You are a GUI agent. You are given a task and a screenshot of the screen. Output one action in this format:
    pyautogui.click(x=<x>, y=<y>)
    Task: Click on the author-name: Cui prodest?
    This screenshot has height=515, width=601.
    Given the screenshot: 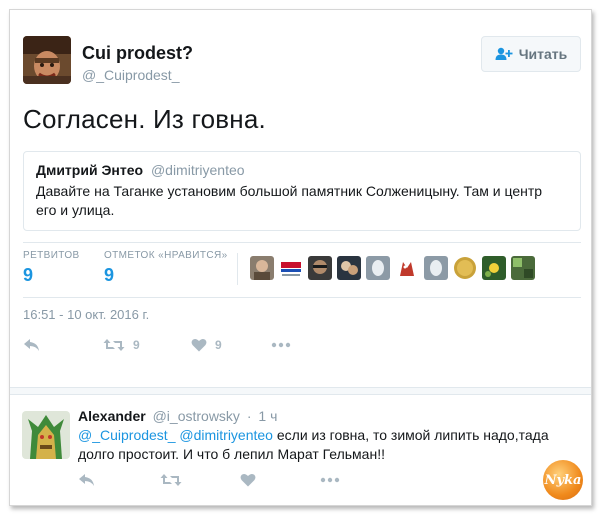 What is the action you would take?
    pyautogui.click(x=137, y=53)
    